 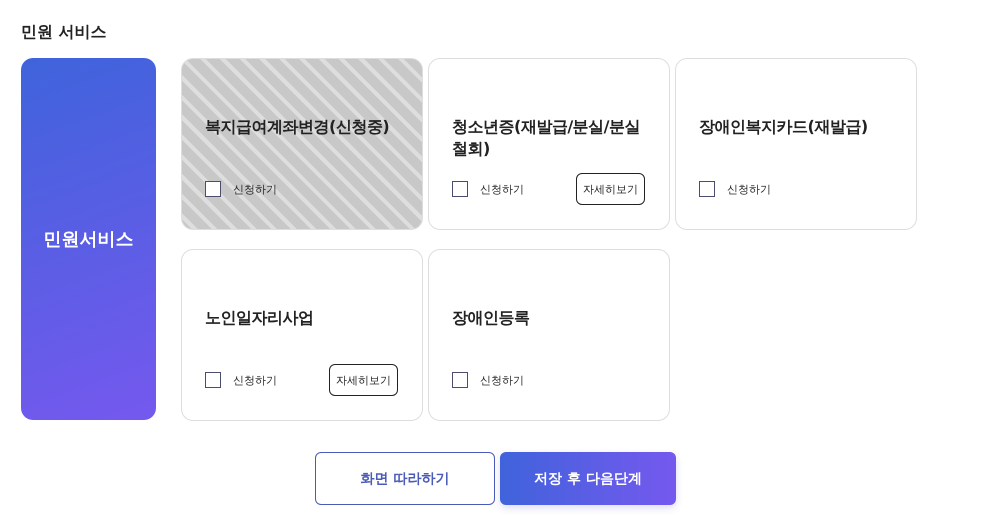 I want to click on guide-button: 화면 따라하기, so click(x=405, y=478).